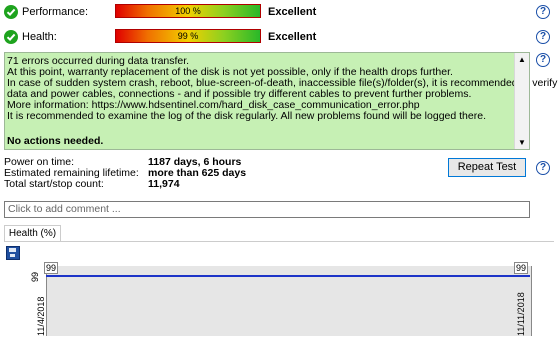 The image size is (560, 337). Describe the element at coordinates (521, 101) in the screenshot. I see `message-scrollbar: ▲ ▼` at that location.